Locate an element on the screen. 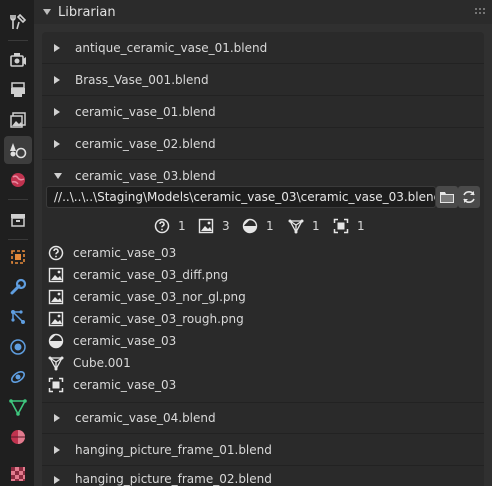 This screenshot has height=486, width=492. world-tab is located at coordinates (18, 180).